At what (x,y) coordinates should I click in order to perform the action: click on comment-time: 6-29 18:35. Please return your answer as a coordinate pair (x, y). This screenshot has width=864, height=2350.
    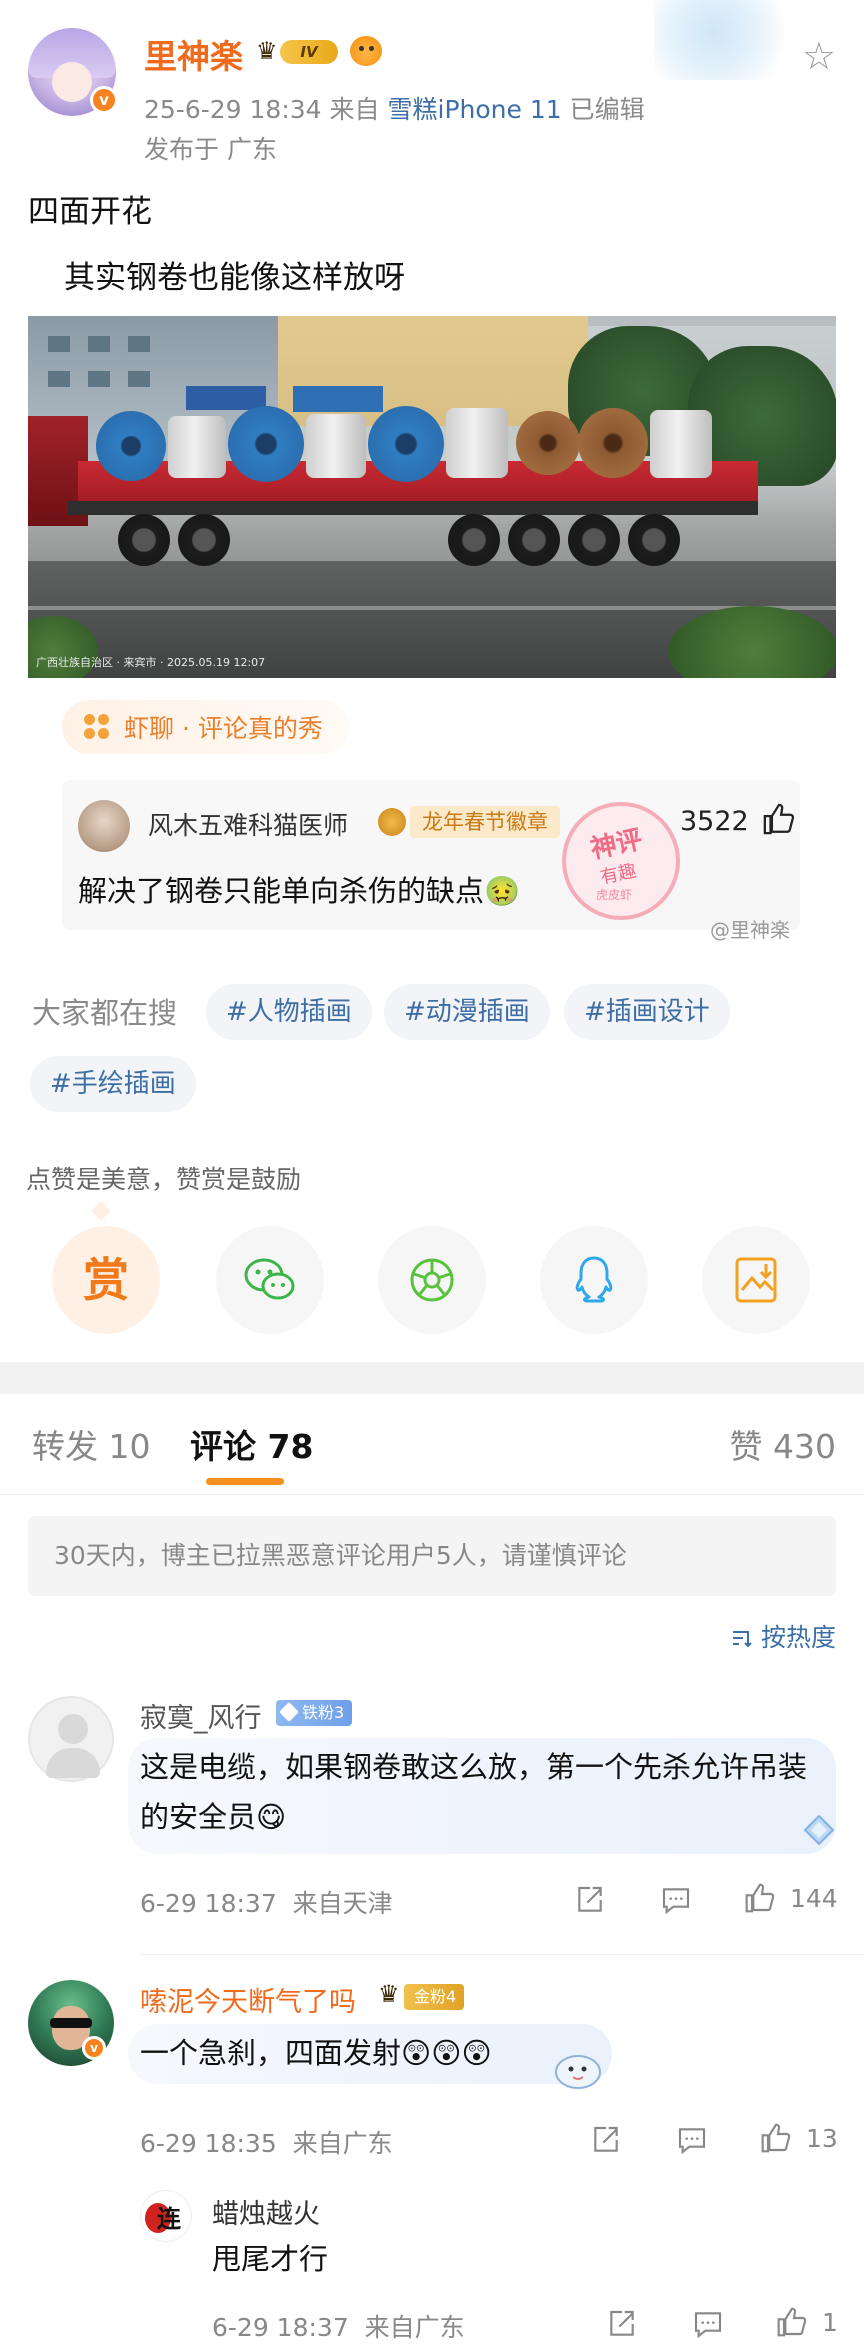
    Looking at the image, I should click on (208, 2143).